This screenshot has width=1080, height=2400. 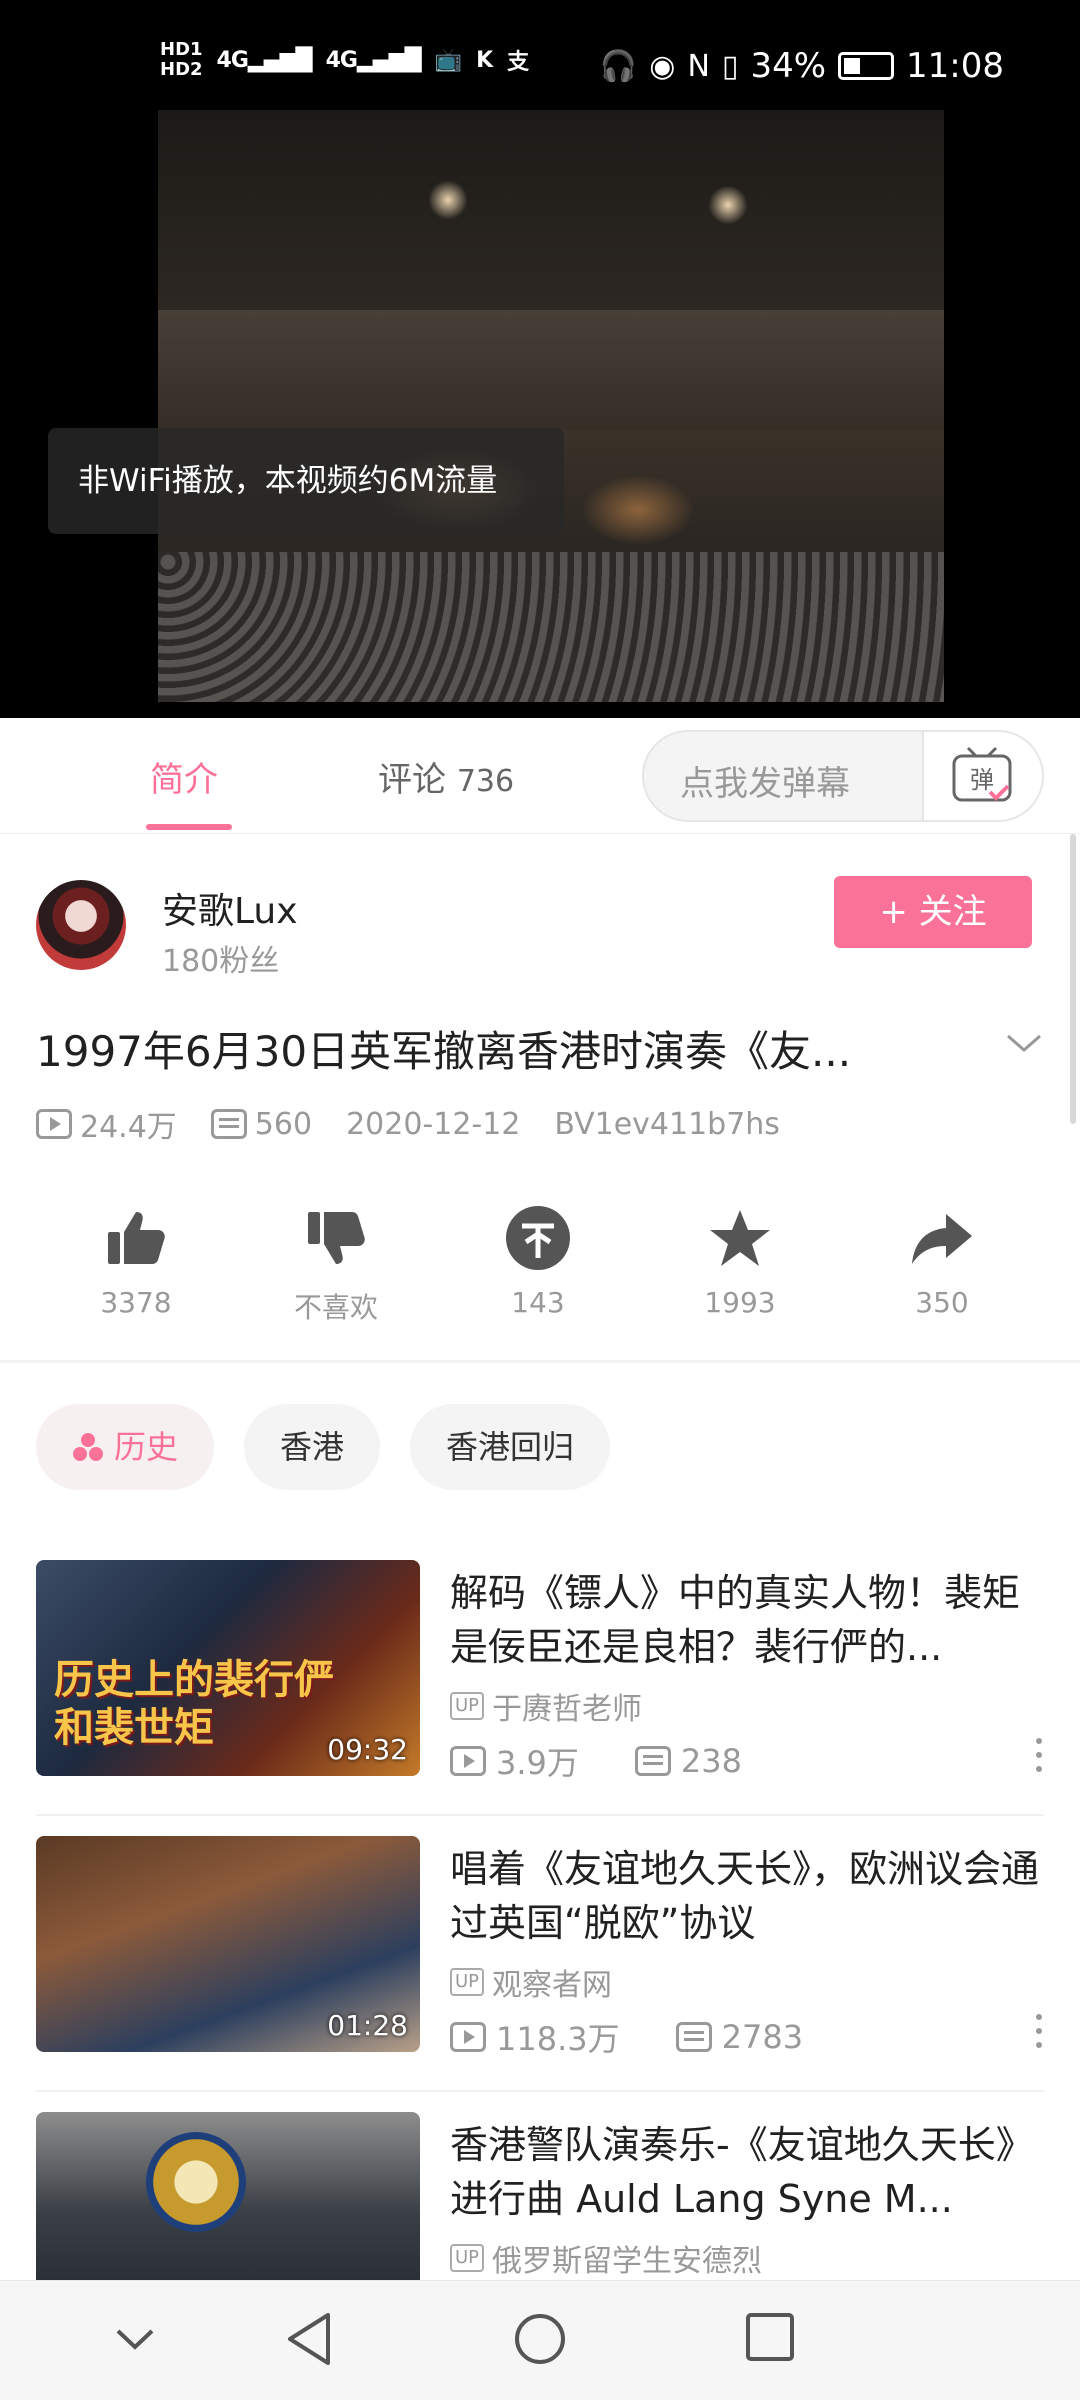 I want to click on tab-bar: 简介 评论 736 点我发弹幕 弹, so click(x=540, y=776).